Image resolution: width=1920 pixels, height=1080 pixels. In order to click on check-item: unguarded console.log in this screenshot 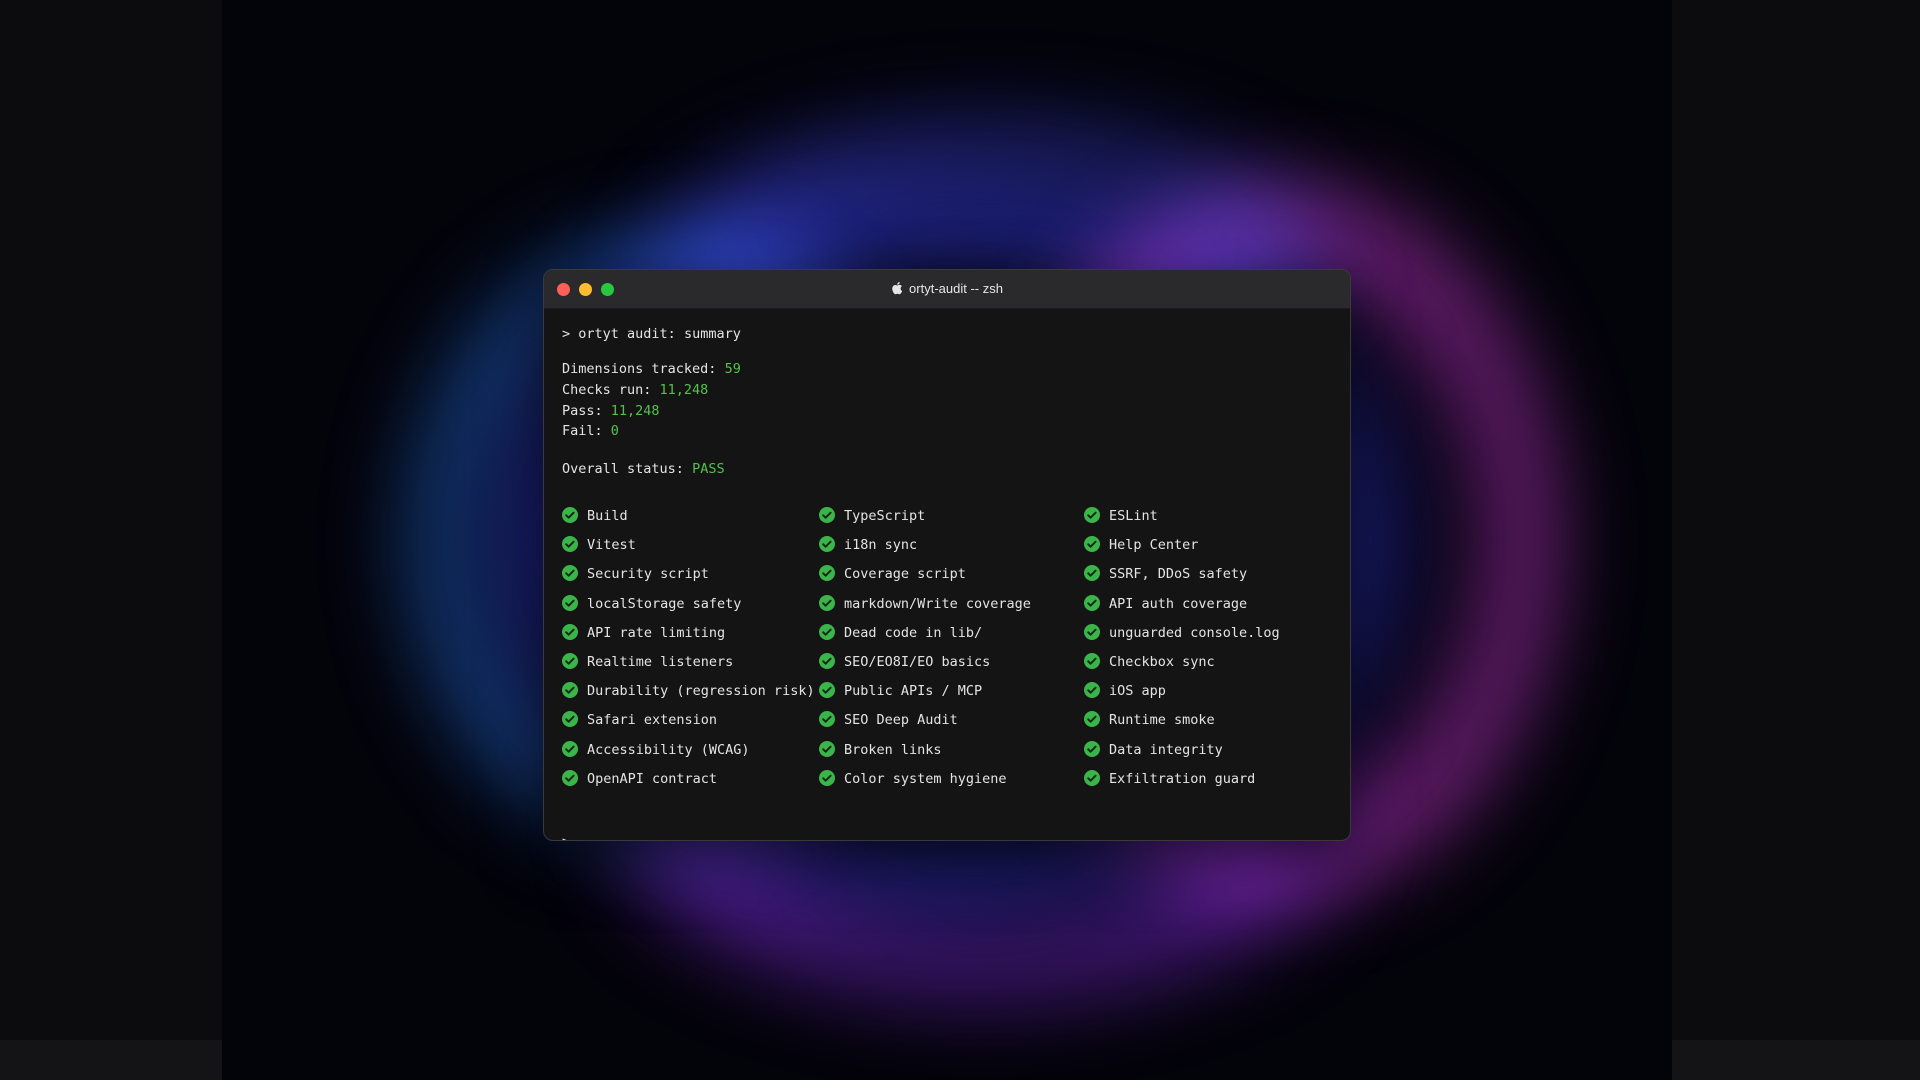, I will do `click(1209, 638)`.